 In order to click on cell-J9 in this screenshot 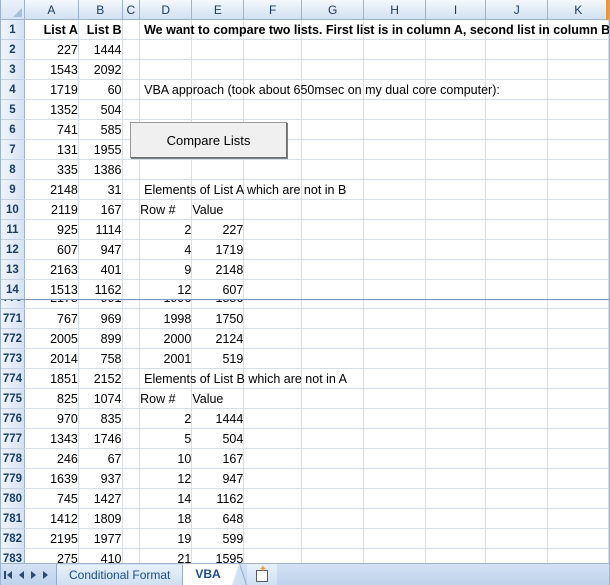, I will do `click(517, 189)`.